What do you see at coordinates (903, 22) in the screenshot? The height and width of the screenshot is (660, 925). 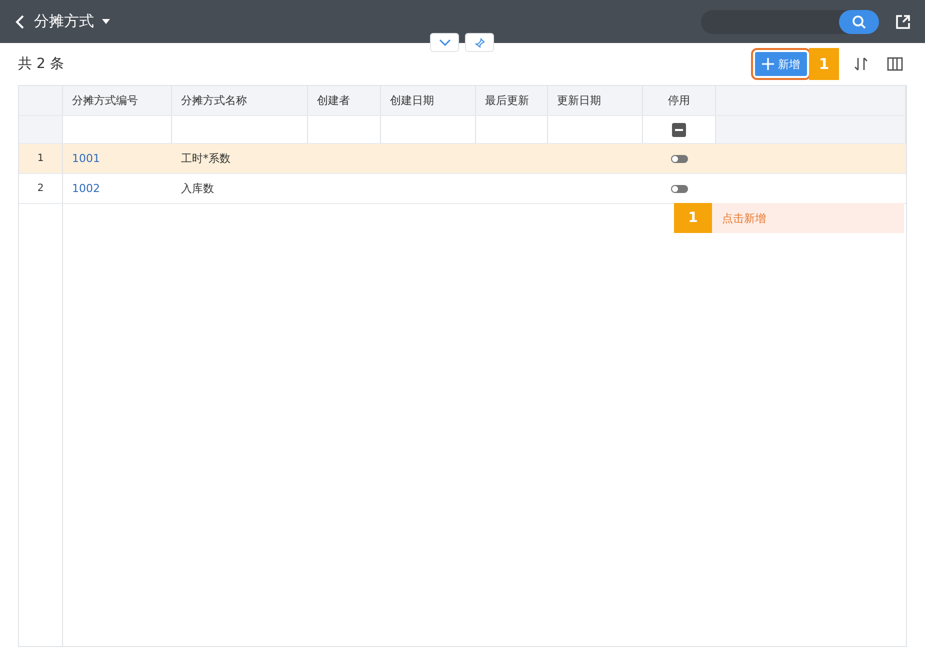 I see `share-icon` at bounding box center [903, 22].